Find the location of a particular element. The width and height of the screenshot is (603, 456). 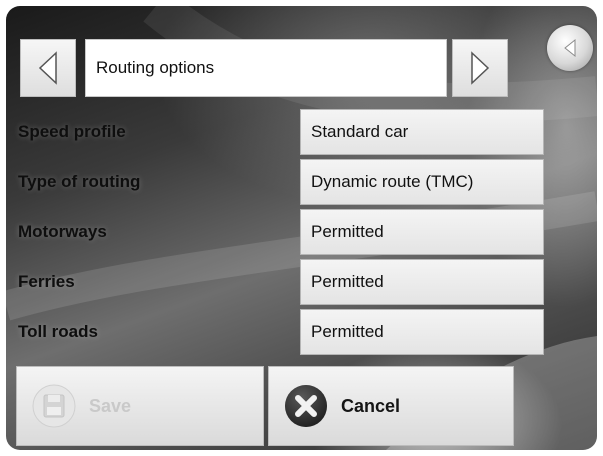

cross-icon is located at coordinates (306, 406).